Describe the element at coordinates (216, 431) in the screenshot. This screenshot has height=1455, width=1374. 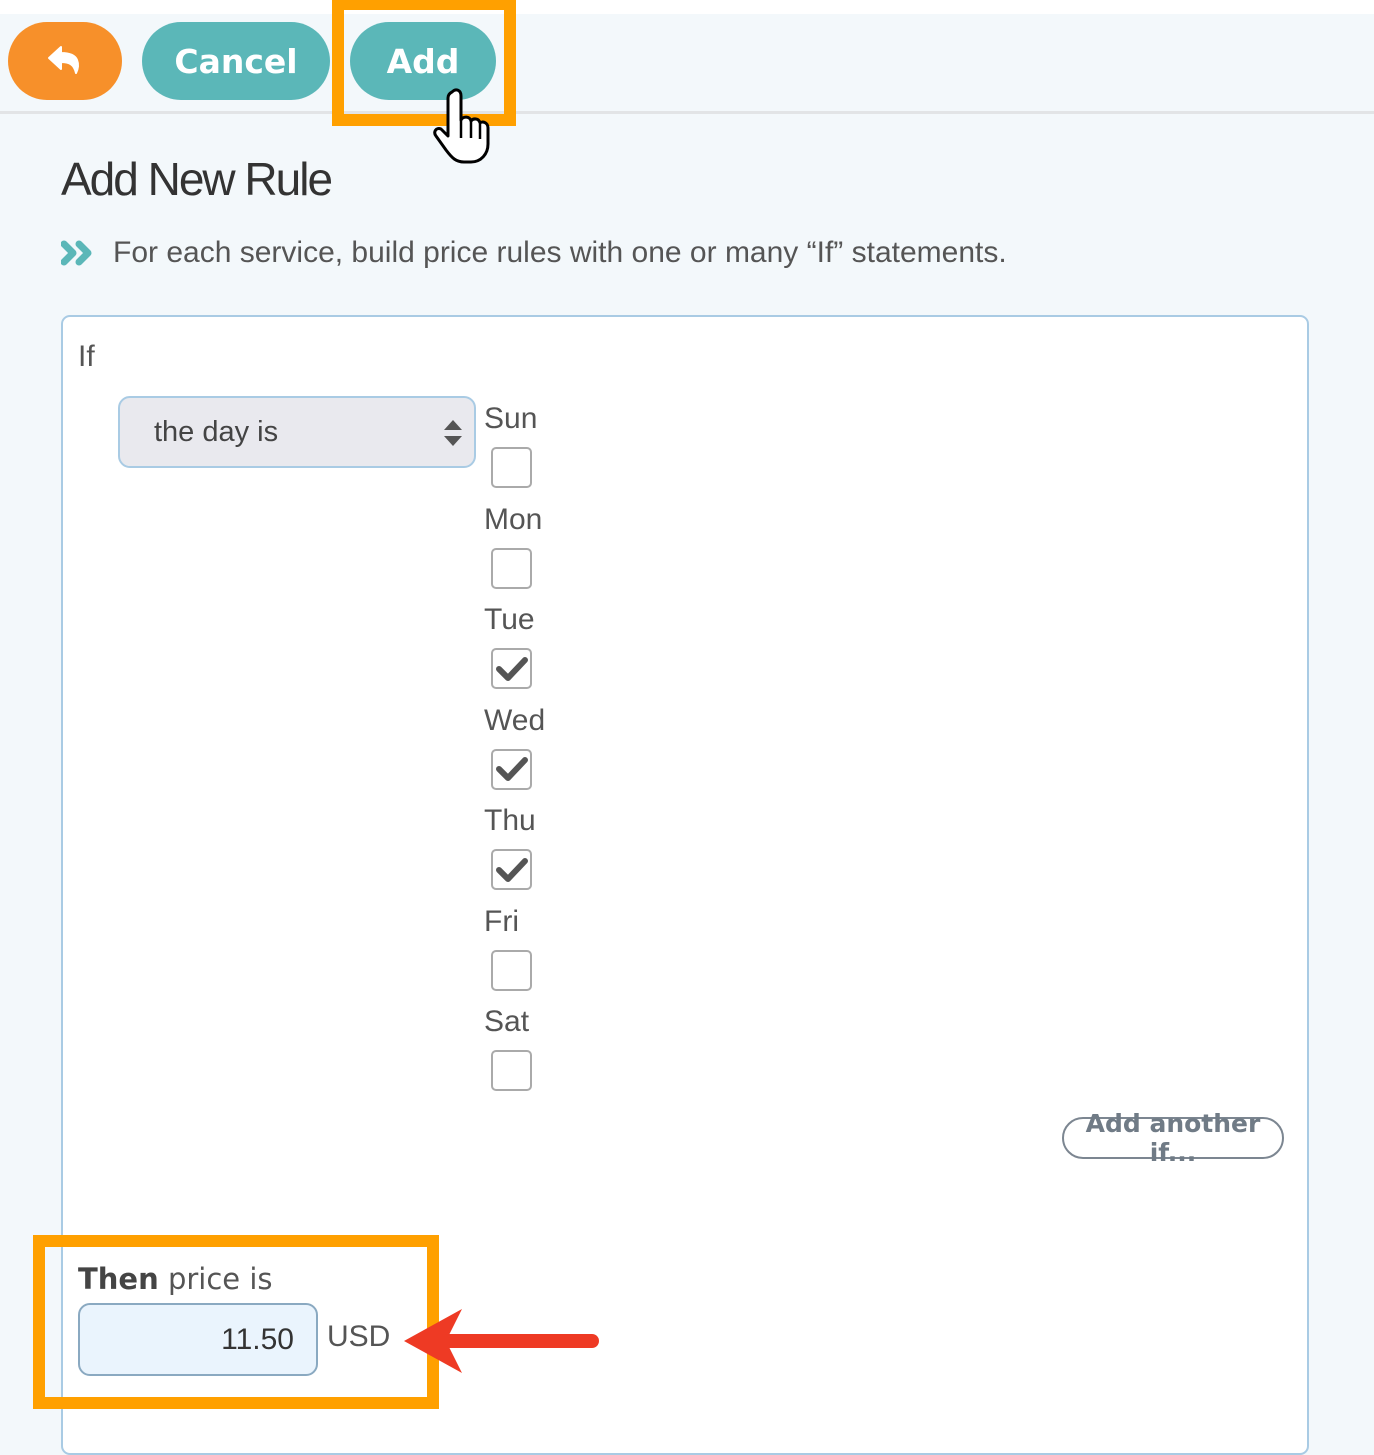
I see `condition-select-value: the day is` at that location.